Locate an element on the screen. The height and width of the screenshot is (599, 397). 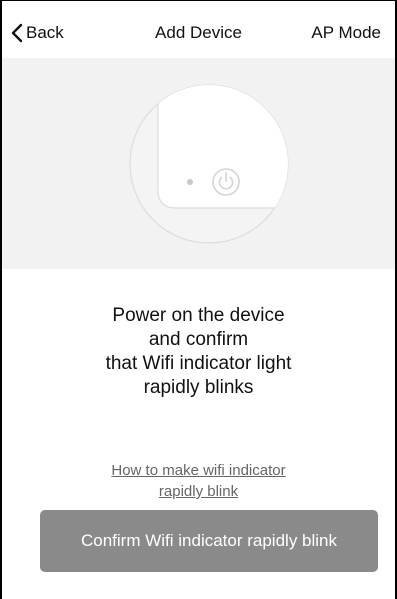
back-label: Back is located at coordinates (45, 32).